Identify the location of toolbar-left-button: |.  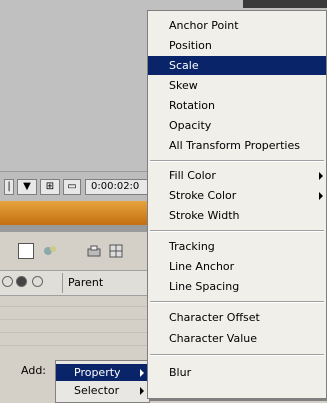
(9, 187).